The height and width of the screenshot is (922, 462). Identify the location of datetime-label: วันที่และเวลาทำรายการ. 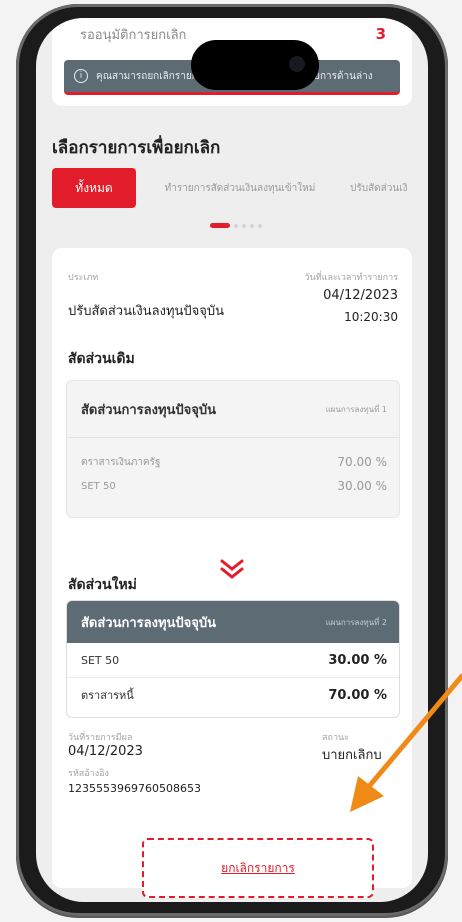
(351, 278).